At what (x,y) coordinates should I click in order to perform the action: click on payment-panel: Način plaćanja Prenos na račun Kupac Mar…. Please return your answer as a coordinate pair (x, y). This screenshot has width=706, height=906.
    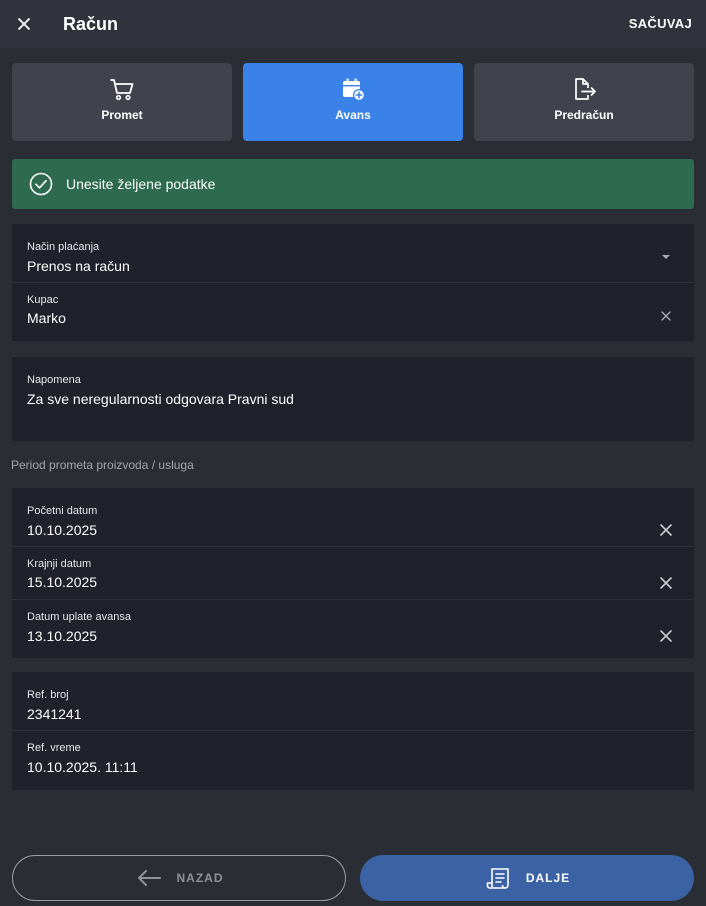
    Looking at the image, I should click on (353, 282).